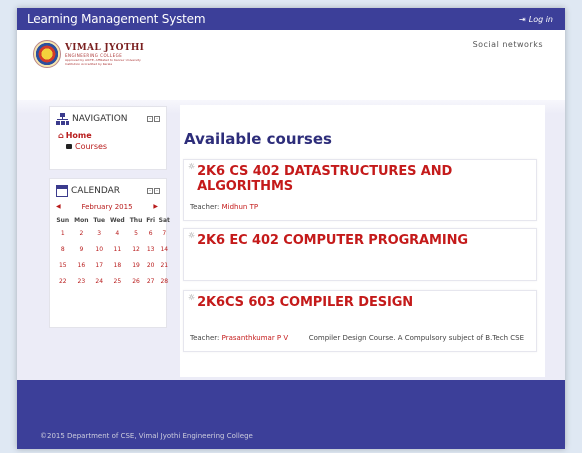  What do you see at coordinates (540, 19) in the screenshot?
I see `login-label: Log in` at bounding box center [540, 19].